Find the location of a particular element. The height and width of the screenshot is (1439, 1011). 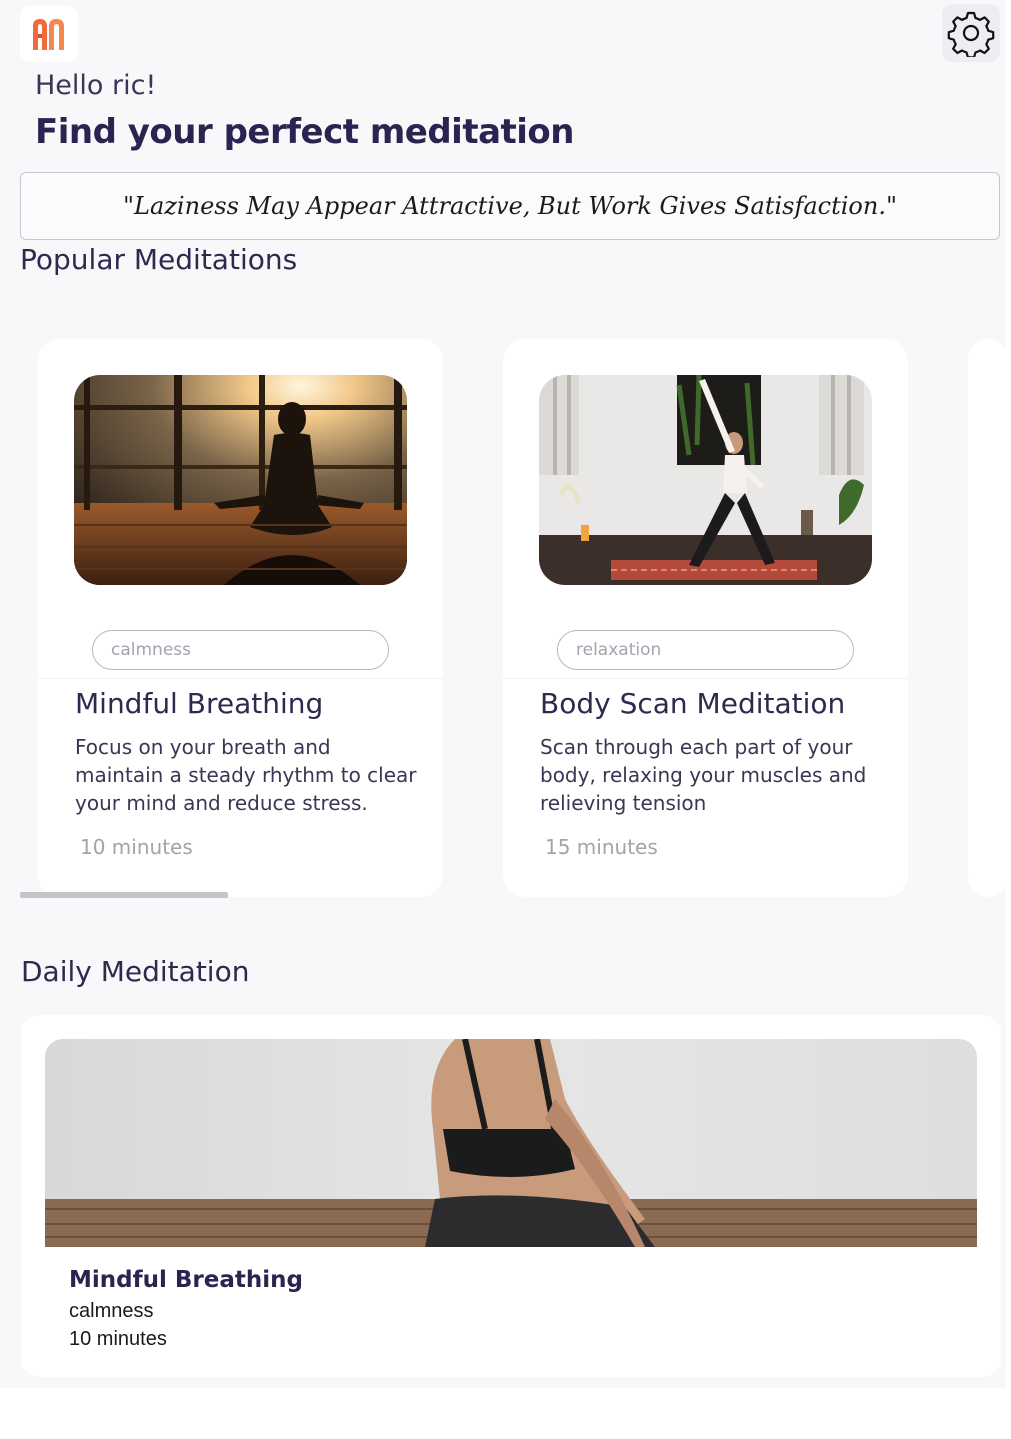

daily-section-title: Daily Meditation is located at coordinates (135, 971).